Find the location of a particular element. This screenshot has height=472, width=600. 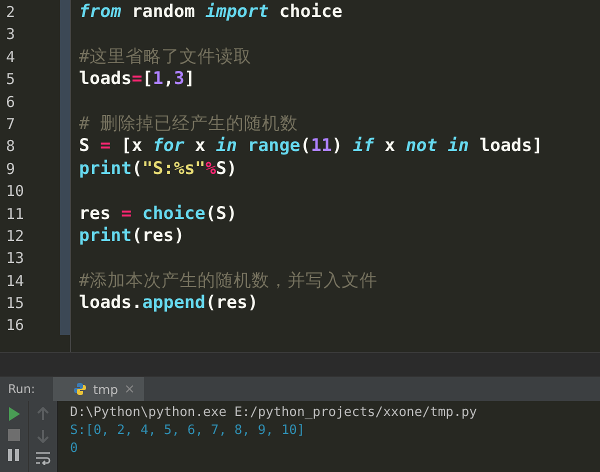

line-number: 13 is located at coordinates (14, 259).